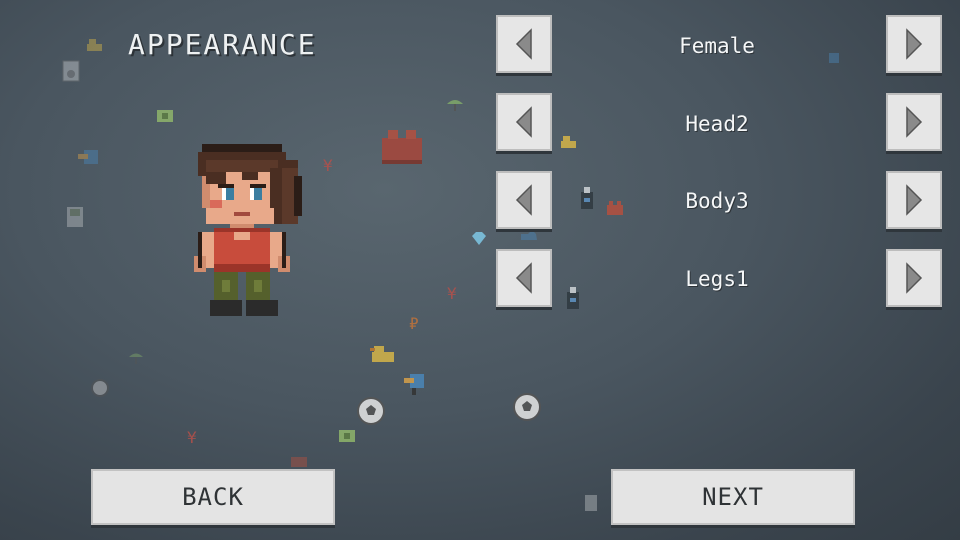  I want to click on gender-next-button, so click(914, 44).